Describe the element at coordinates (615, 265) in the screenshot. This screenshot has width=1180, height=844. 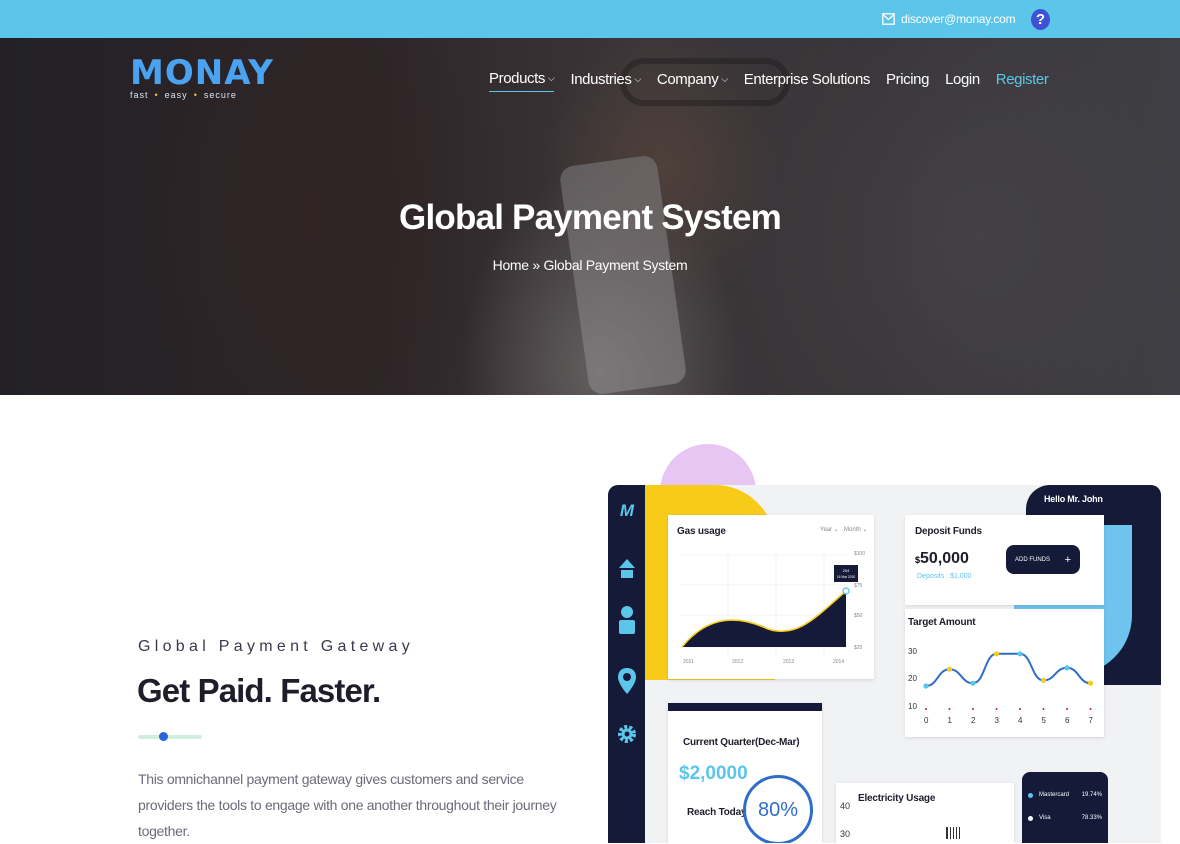
I see `breadcrumb-current: Global Payment System` at that location.